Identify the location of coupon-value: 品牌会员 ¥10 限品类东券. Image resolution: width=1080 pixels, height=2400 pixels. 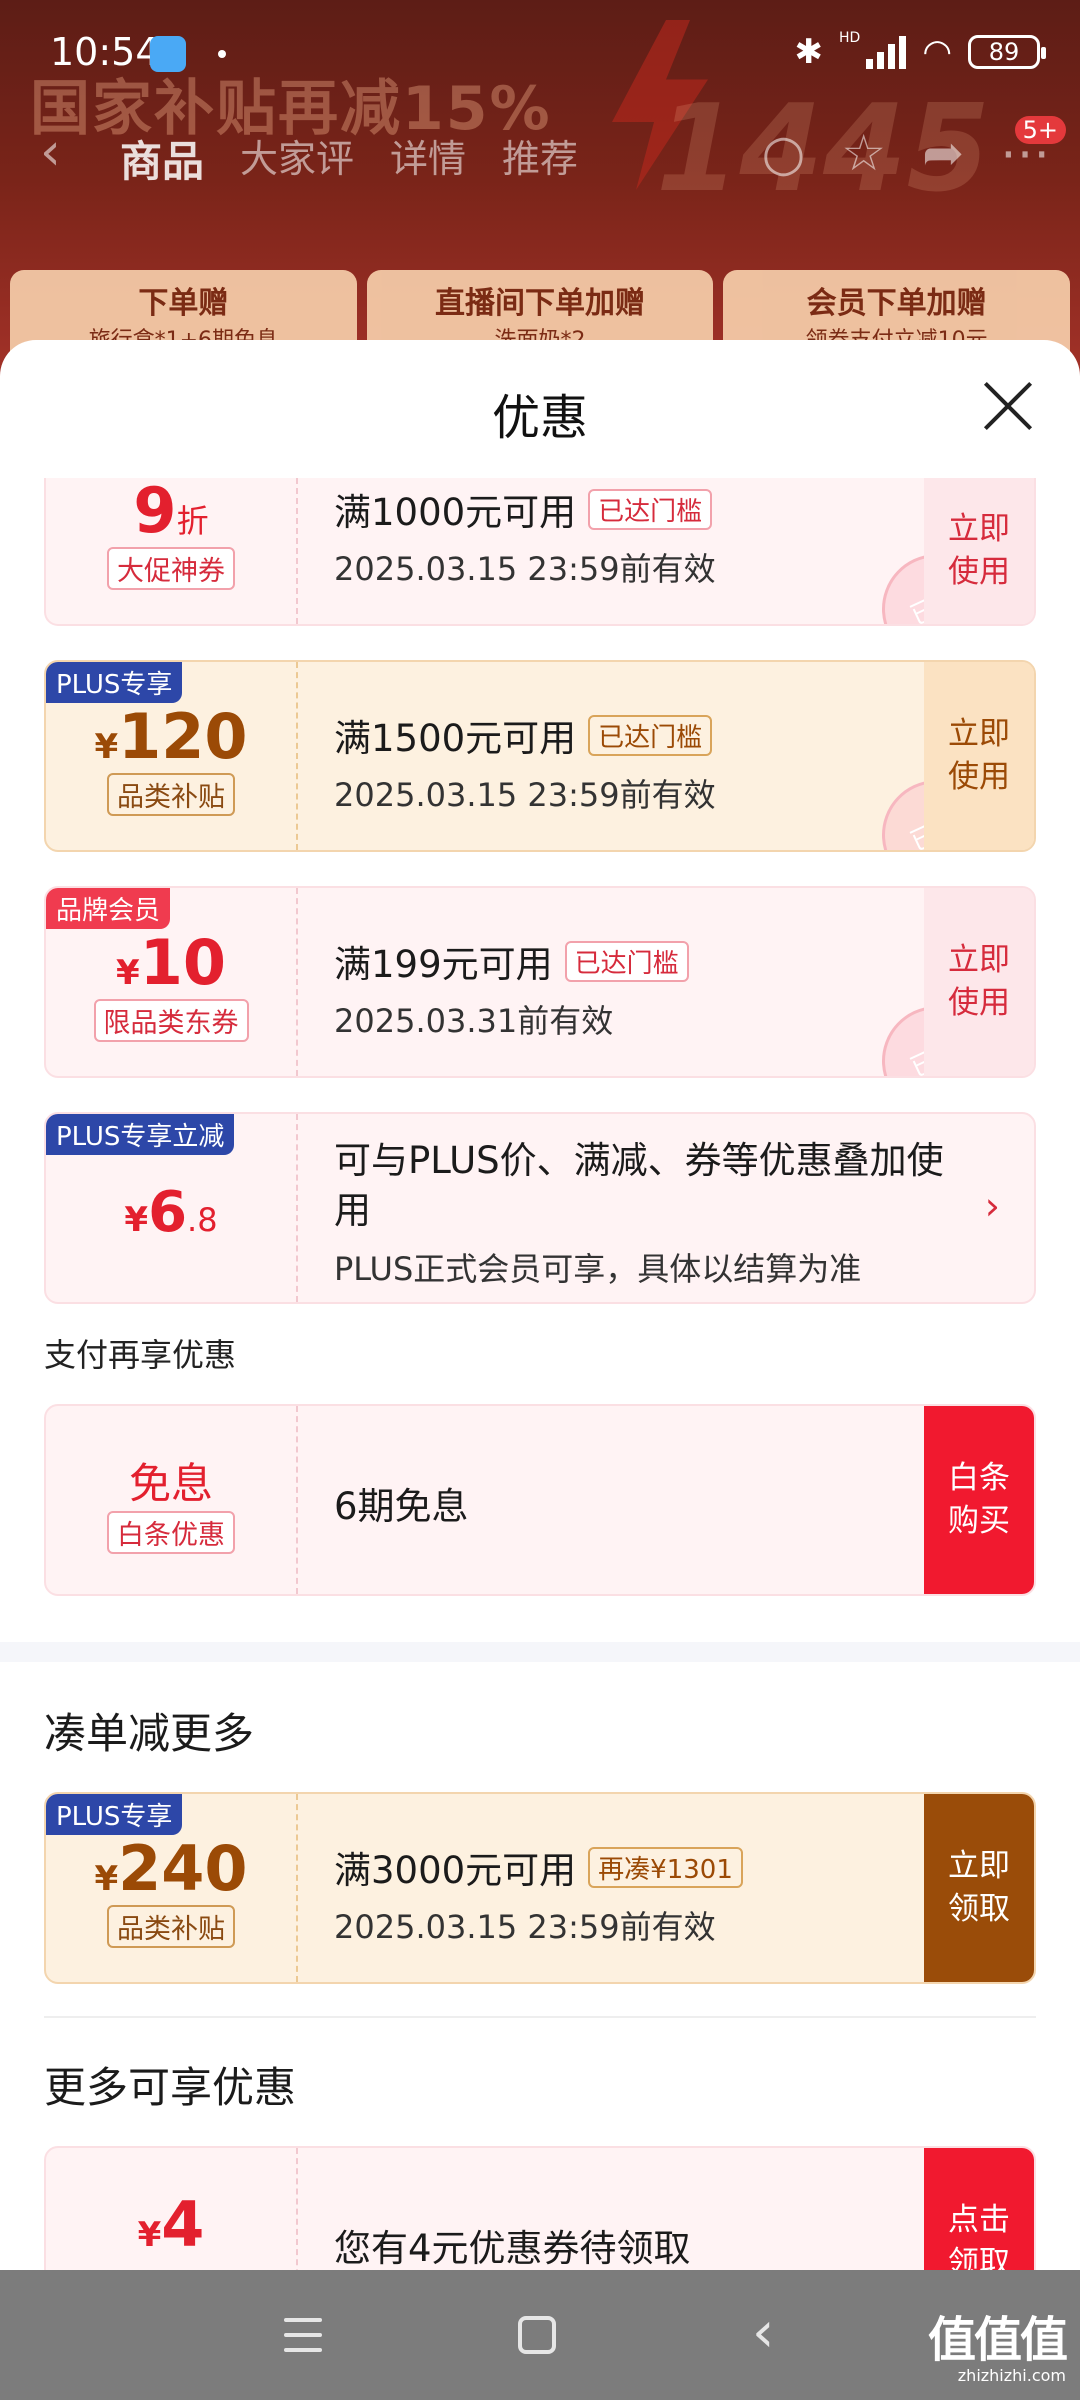
(172, 982).